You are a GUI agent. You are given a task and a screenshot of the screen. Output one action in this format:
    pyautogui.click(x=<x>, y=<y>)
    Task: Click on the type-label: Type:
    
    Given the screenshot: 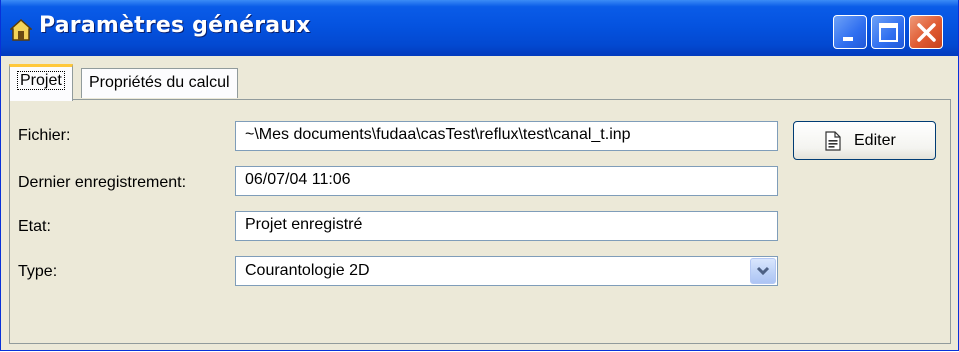 What is the action you would take?
    pyautogui.click(x=38, y=271)
    